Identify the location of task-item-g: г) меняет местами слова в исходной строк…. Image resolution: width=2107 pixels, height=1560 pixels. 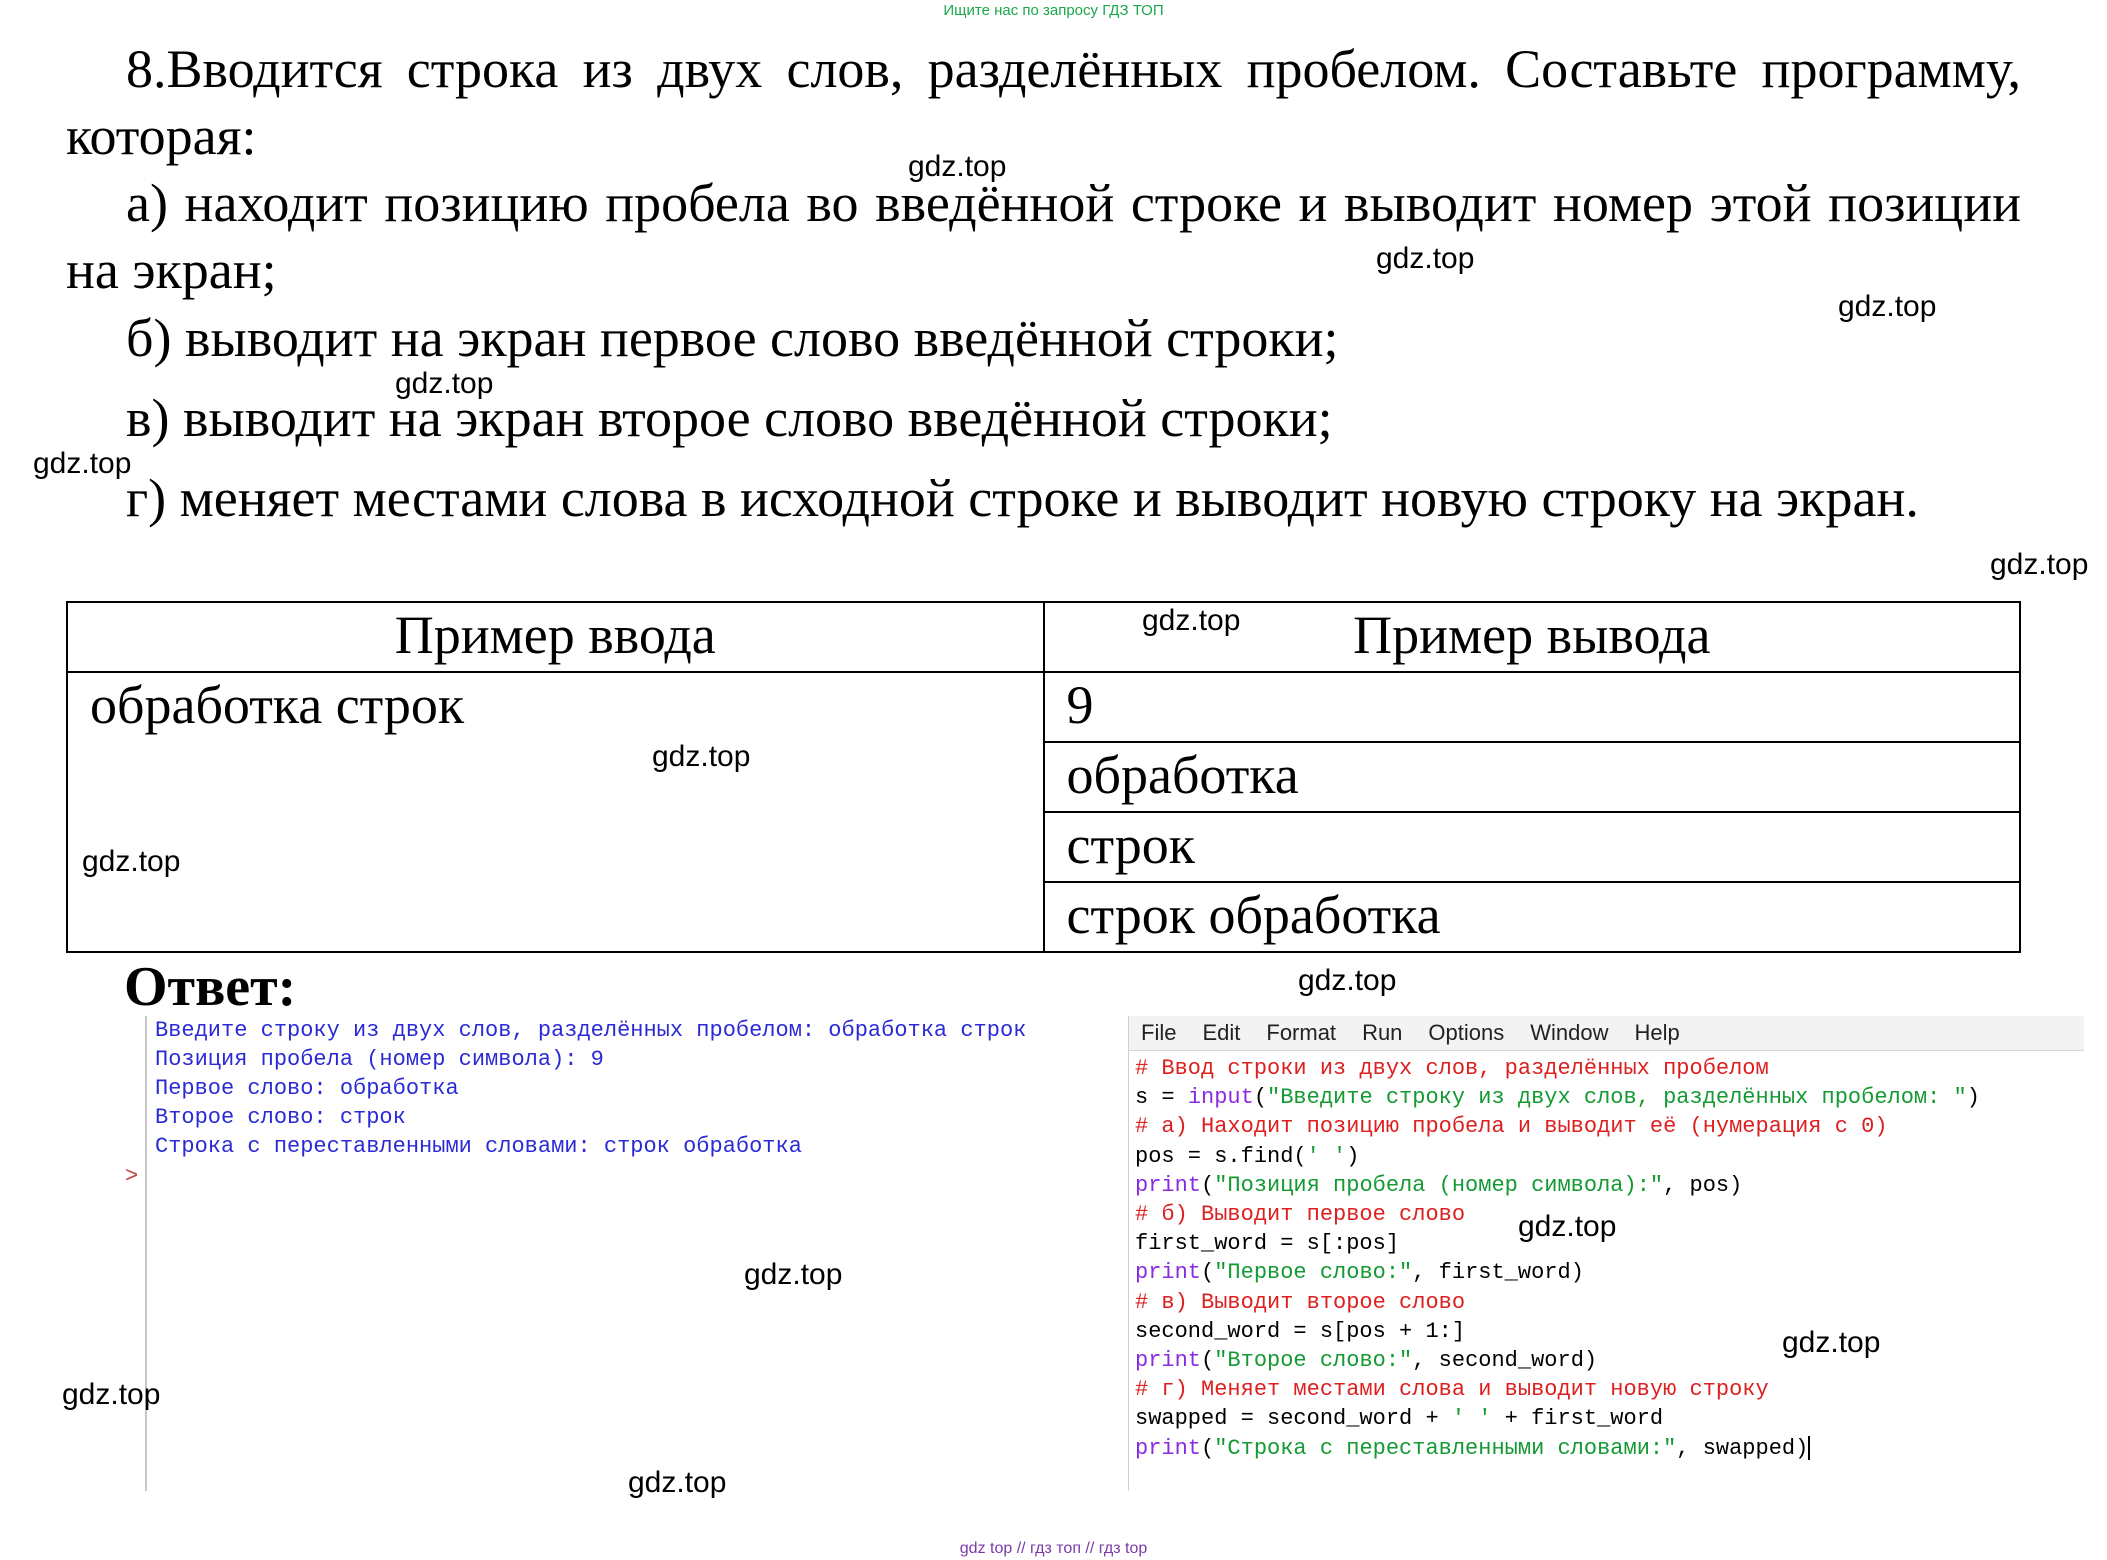
(1022, 498).